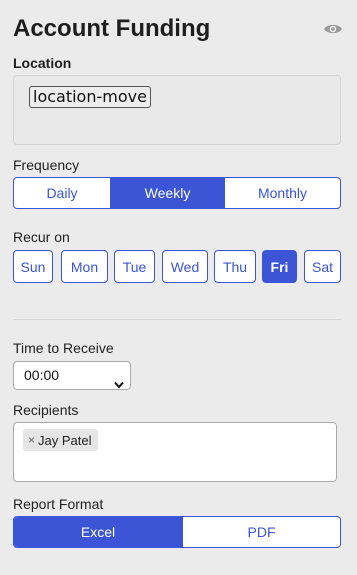 The width and height of the screenshot is (357, 575). Describe the element at coordinates (42, 63) in the screenshot. I see `location-label: Location` at that location.